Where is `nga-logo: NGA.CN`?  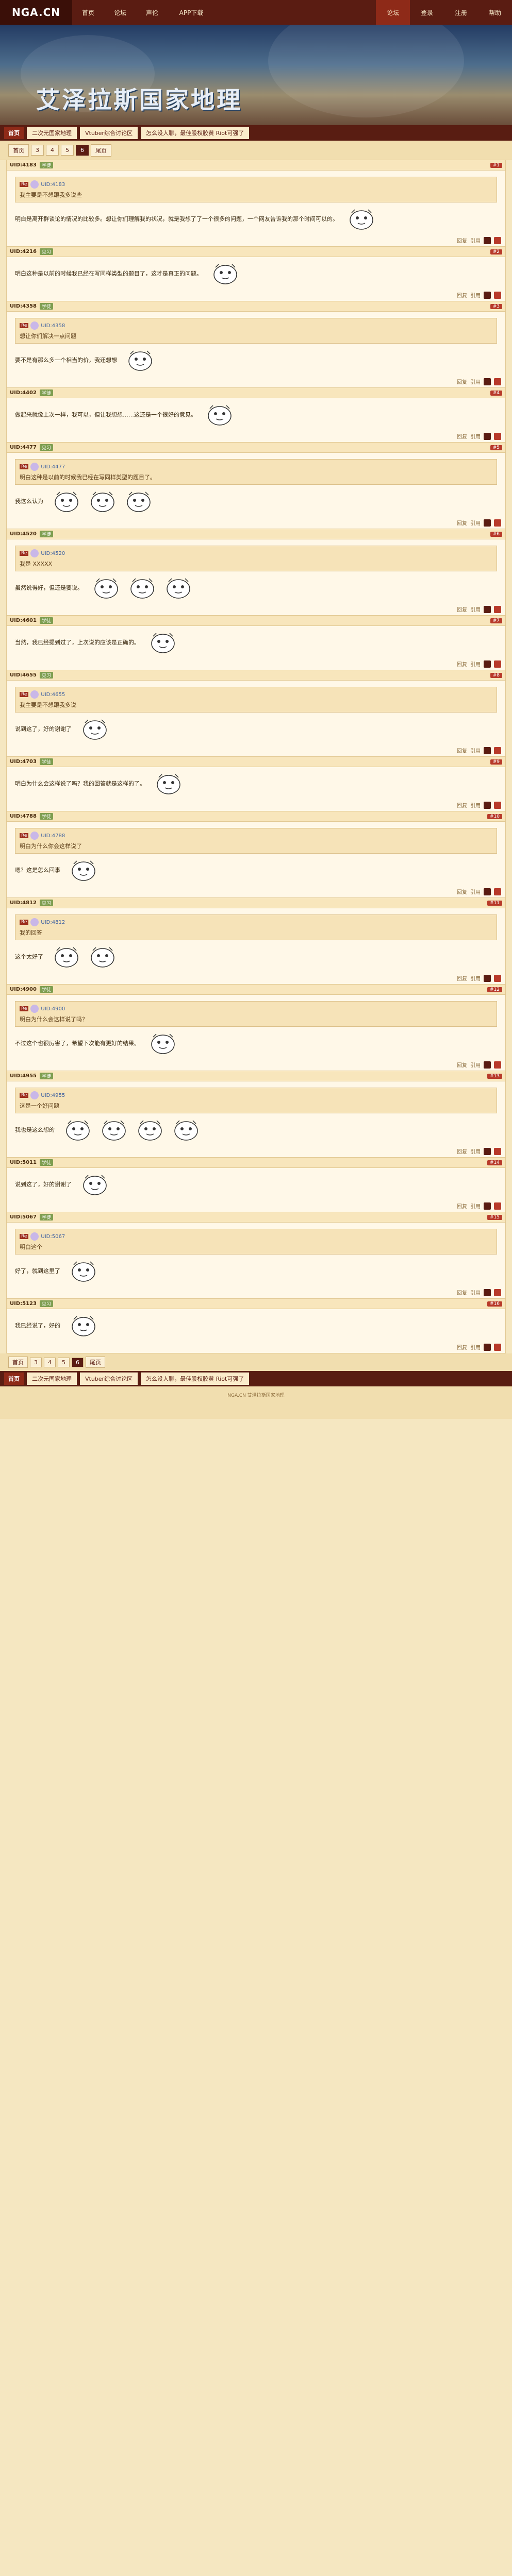 nga-logo: NGA.CN is located at coordinates (36, 12).